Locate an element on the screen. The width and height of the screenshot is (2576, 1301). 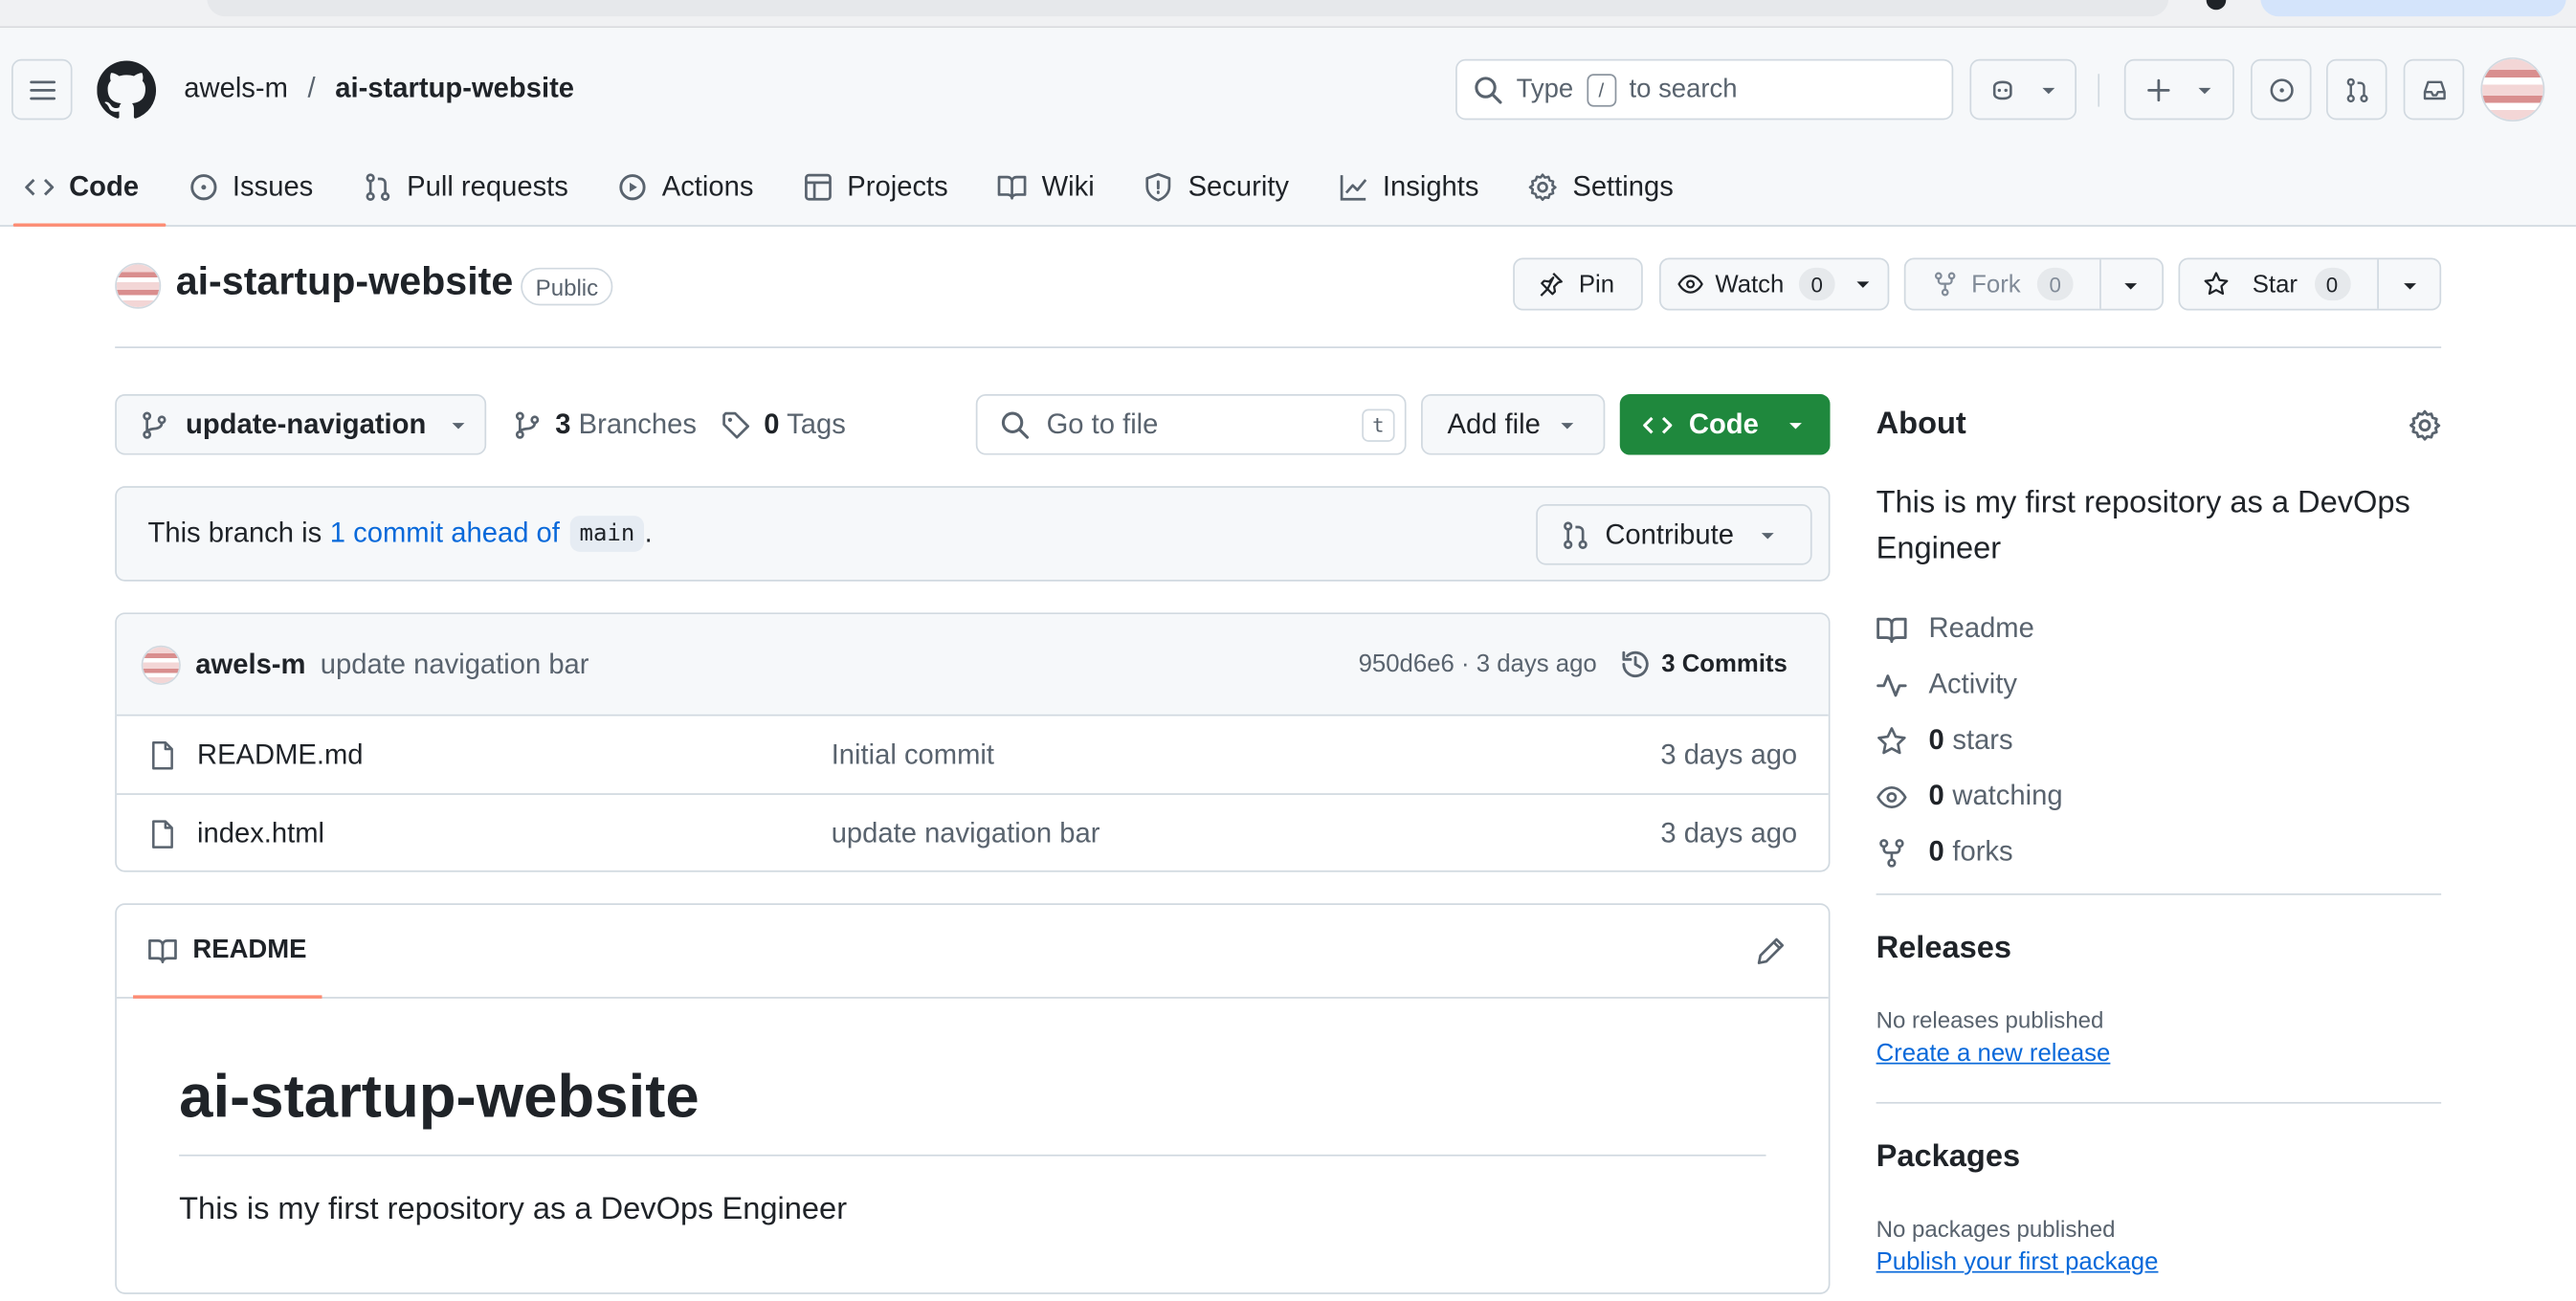
activity-link: Activity is located at coordinates (2159, 685).